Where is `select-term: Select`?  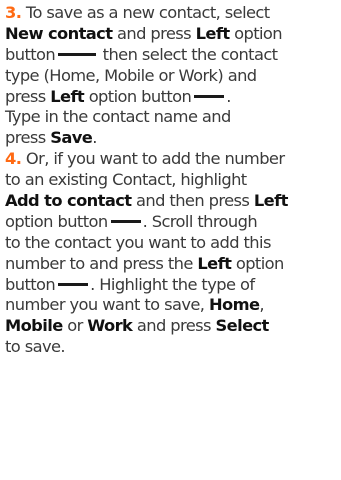 select-term: Select is located at coordinates (242, 326).